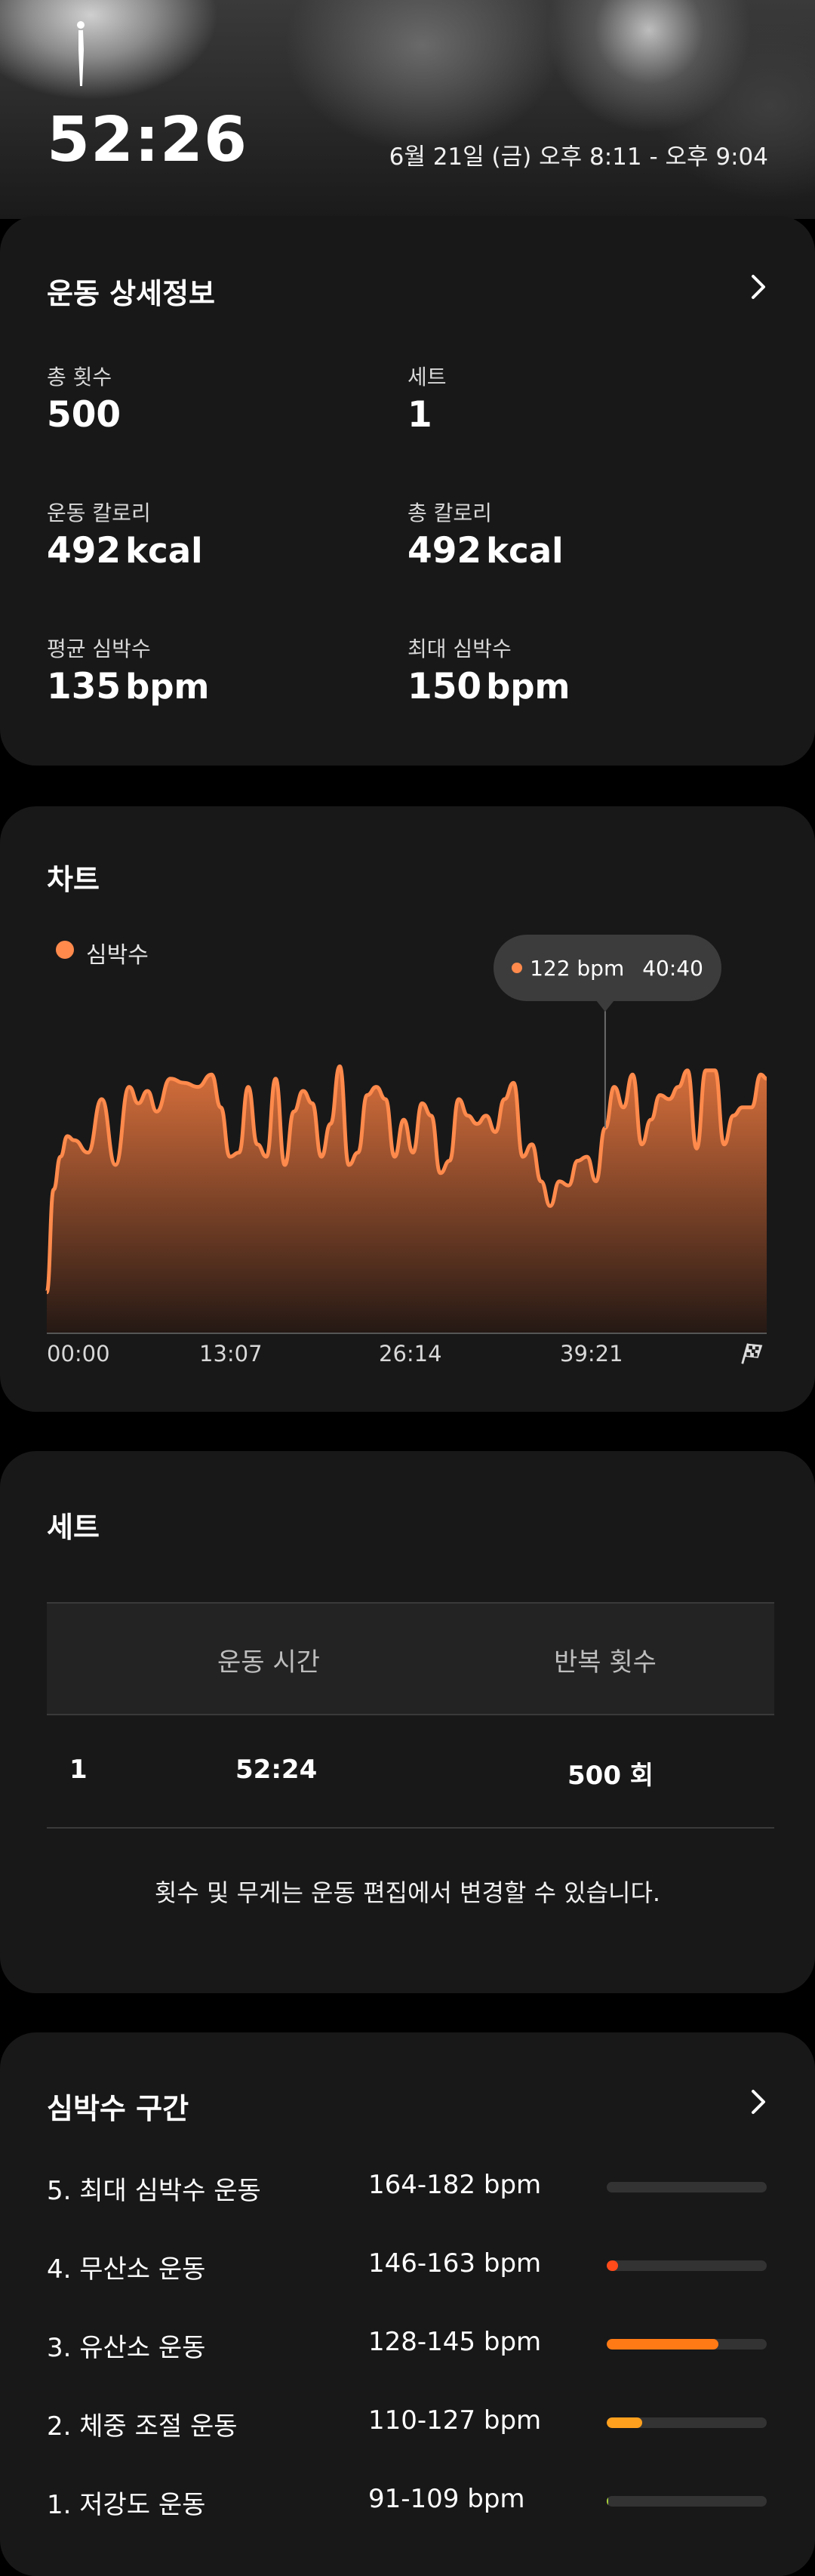 The image size is (815, 2576). I want to click on x-tick-label: 13:07, so click(231, 1354).